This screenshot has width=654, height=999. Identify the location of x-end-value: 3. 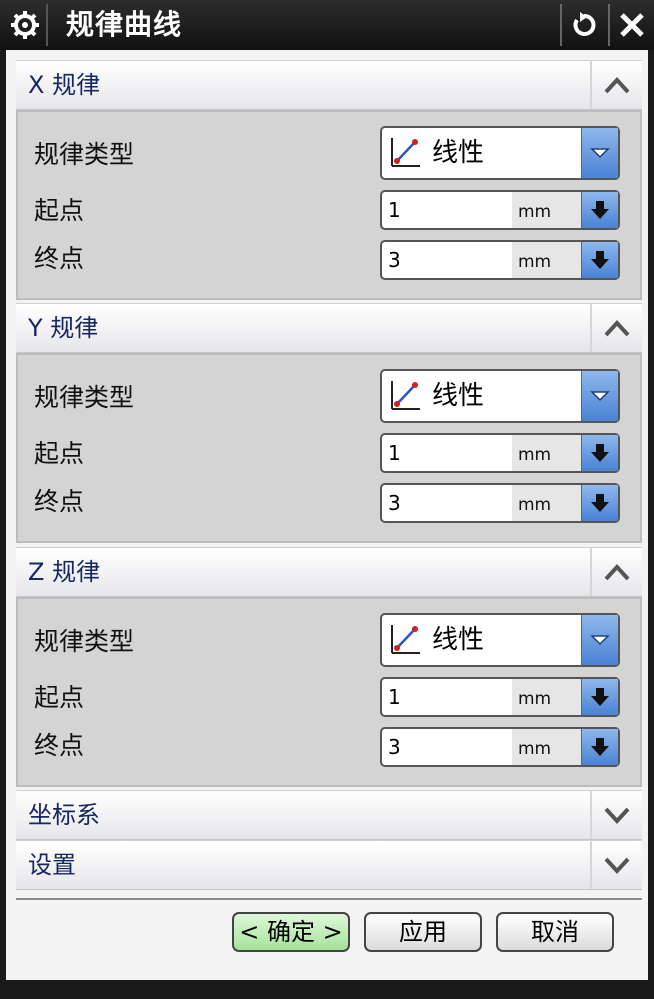
(394, 260).